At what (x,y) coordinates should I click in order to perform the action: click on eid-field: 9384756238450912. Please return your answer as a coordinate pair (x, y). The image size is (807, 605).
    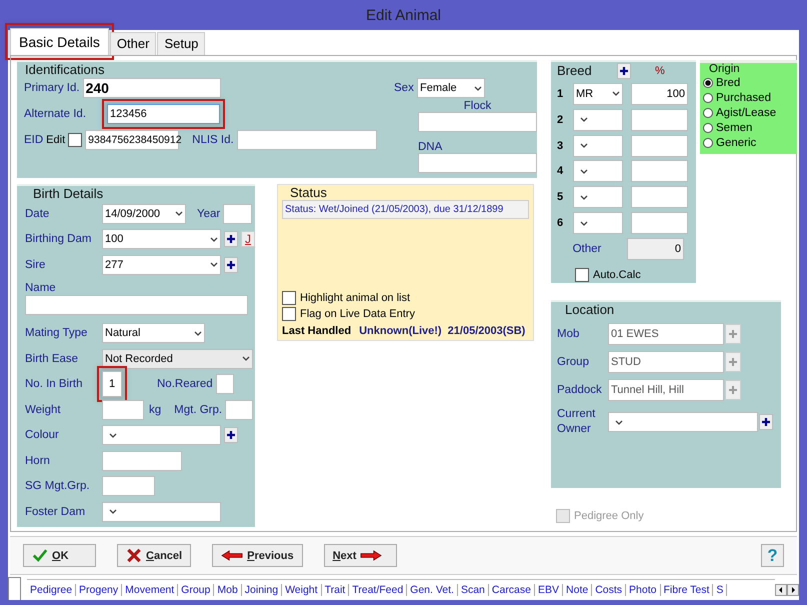
    Looking at the image, I should click on (132, 140).